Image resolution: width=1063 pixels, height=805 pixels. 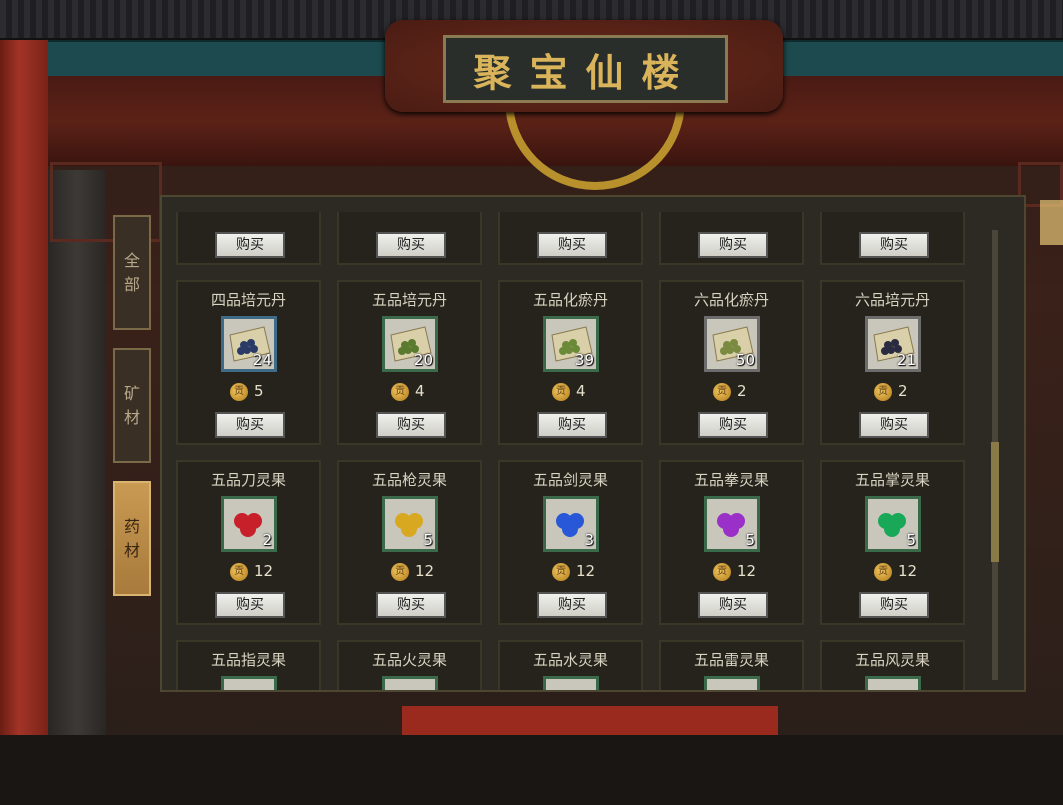 What do you see at coordinates (267, 540) in the screenshot?
I see `item-quantity: 2` at bounding box center [267, 540].